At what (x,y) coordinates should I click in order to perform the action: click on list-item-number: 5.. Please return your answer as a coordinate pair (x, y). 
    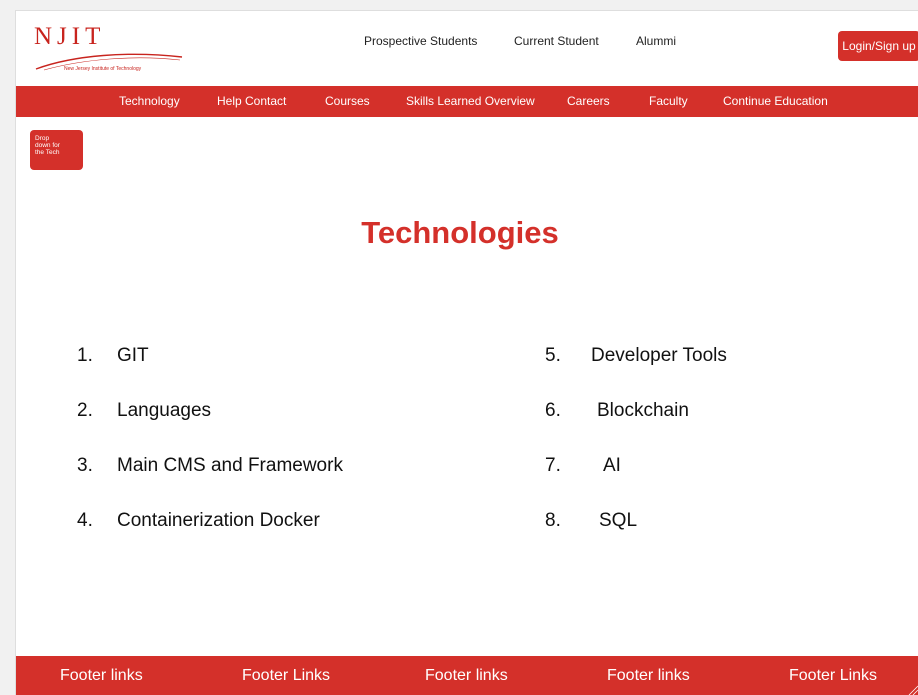
    Looking at the image, I should click on (553, 355).